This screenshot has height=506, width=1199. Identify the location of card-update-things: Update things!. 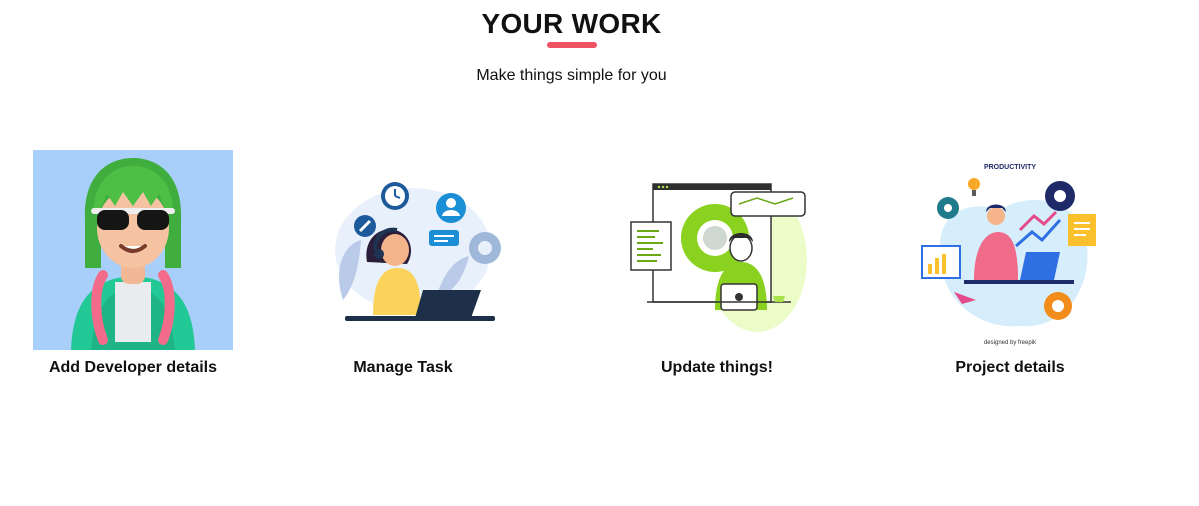
(717, 263).